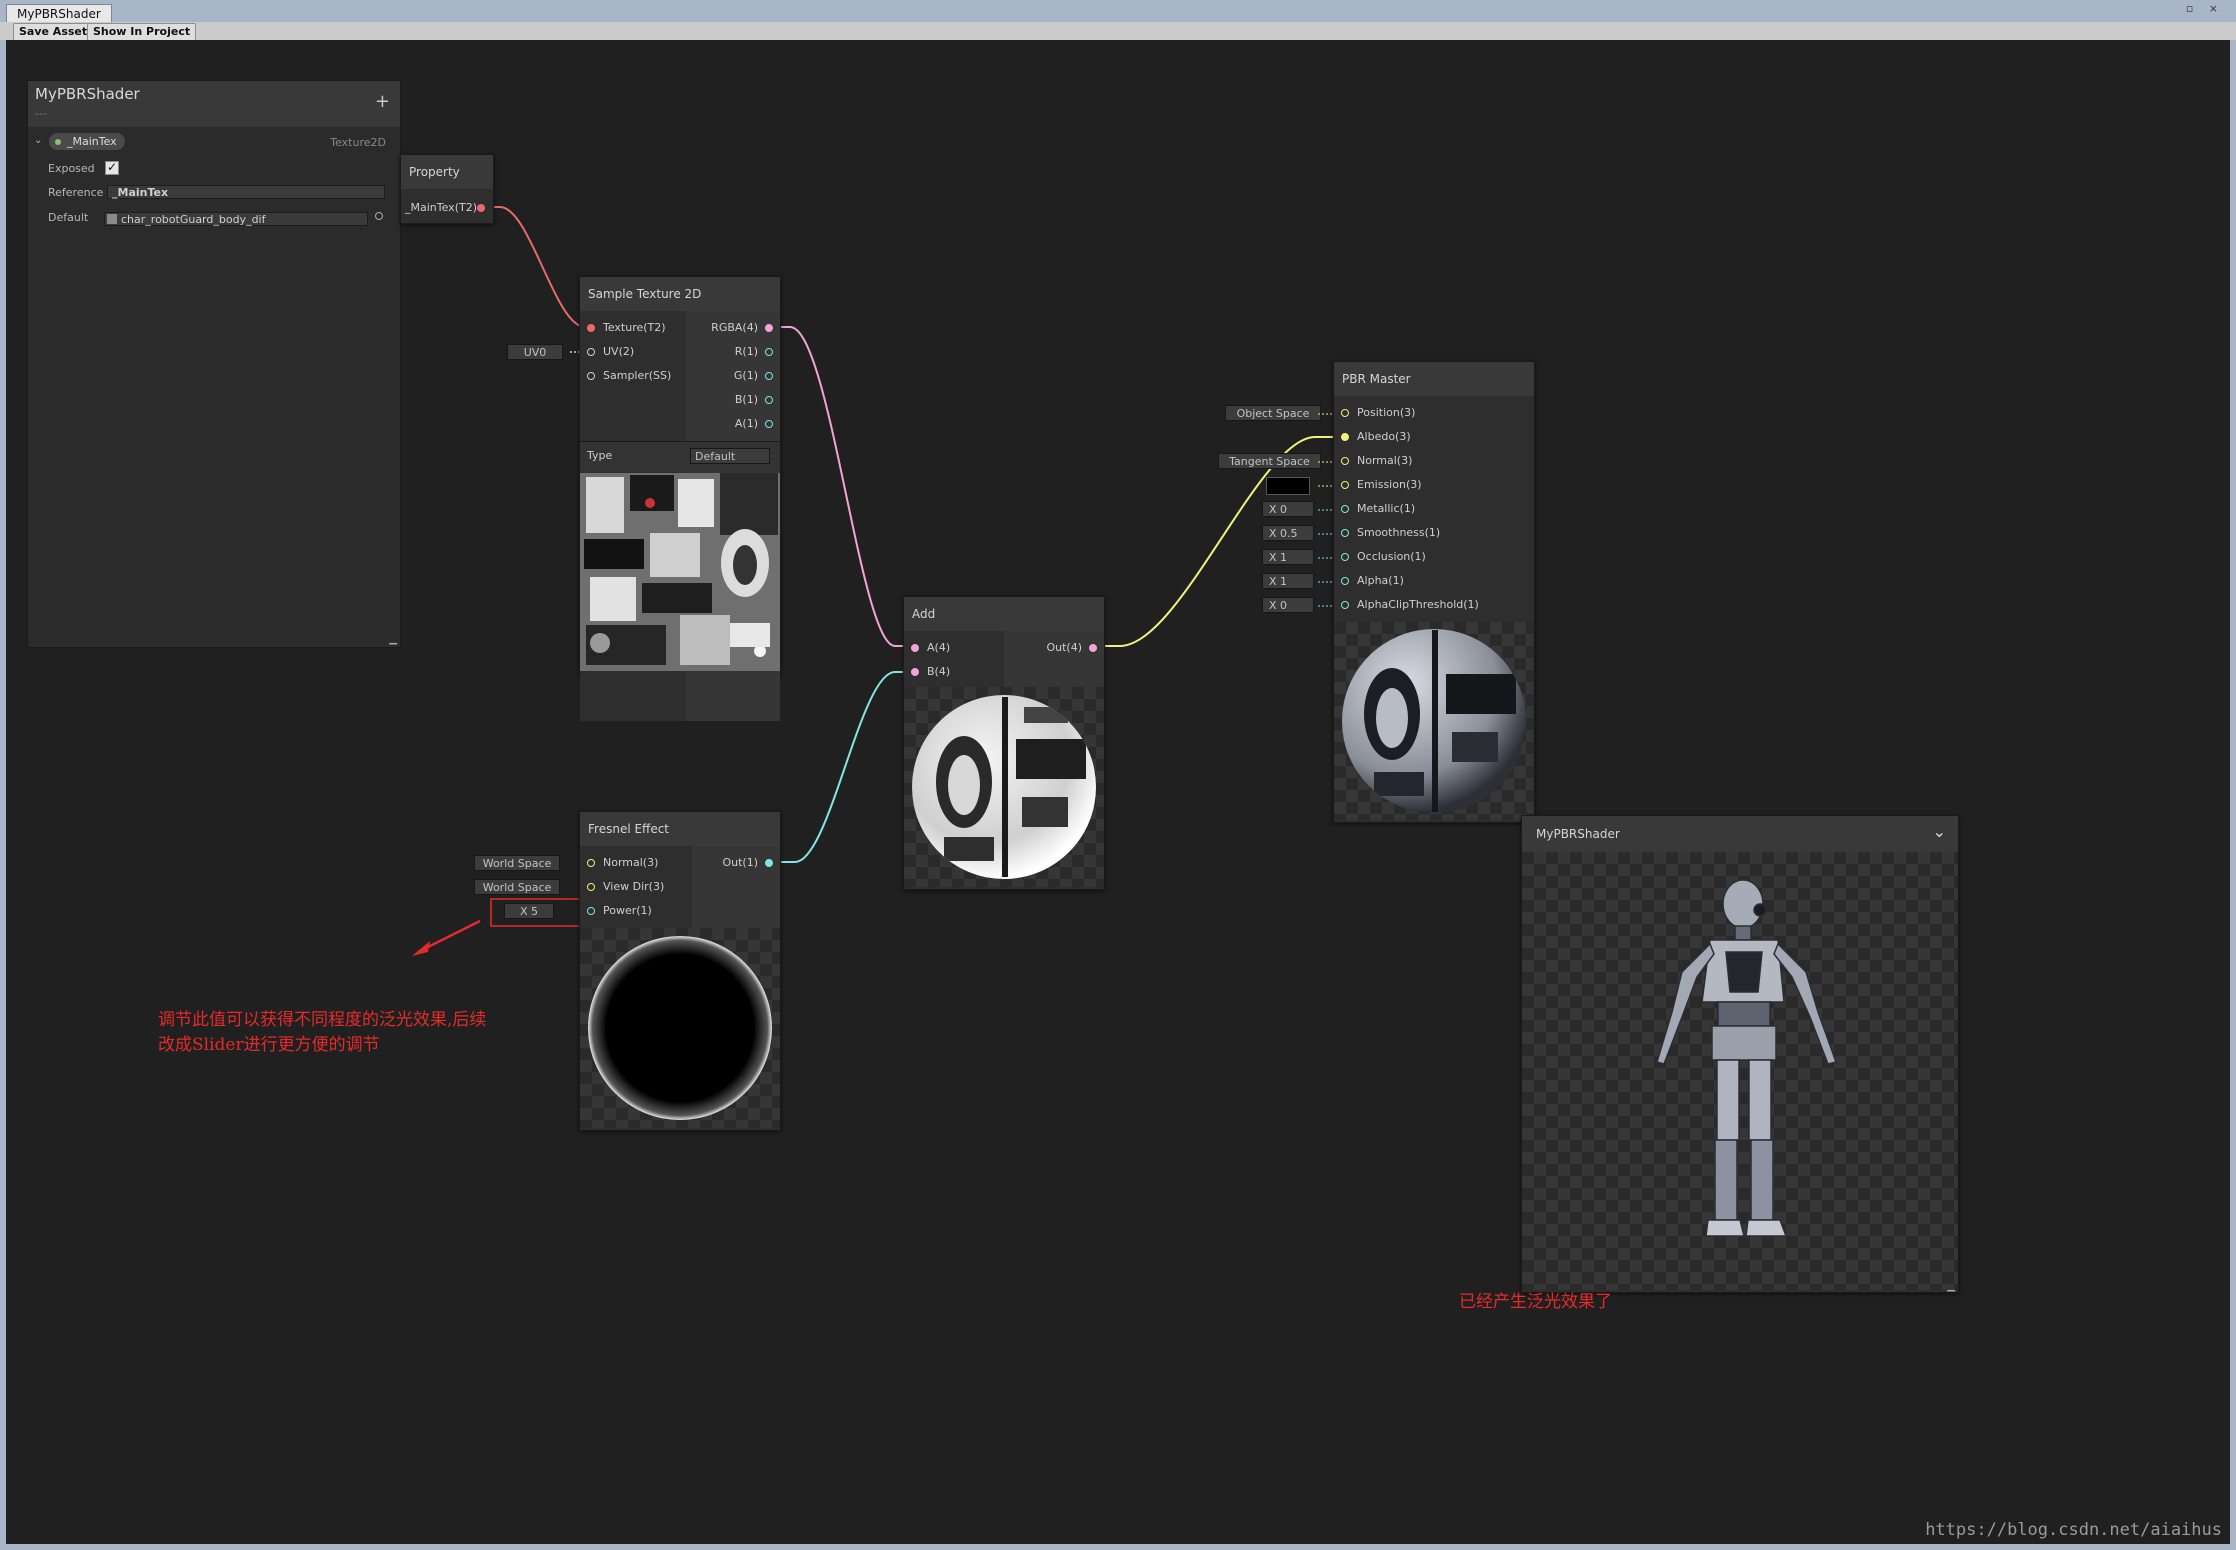 Image resolution: width=2236 pixels, height=1550 pixels. Describe the element at coordinates (939, 671) in the screenshot. I see `add-b-input-label: B(4)` at that location.